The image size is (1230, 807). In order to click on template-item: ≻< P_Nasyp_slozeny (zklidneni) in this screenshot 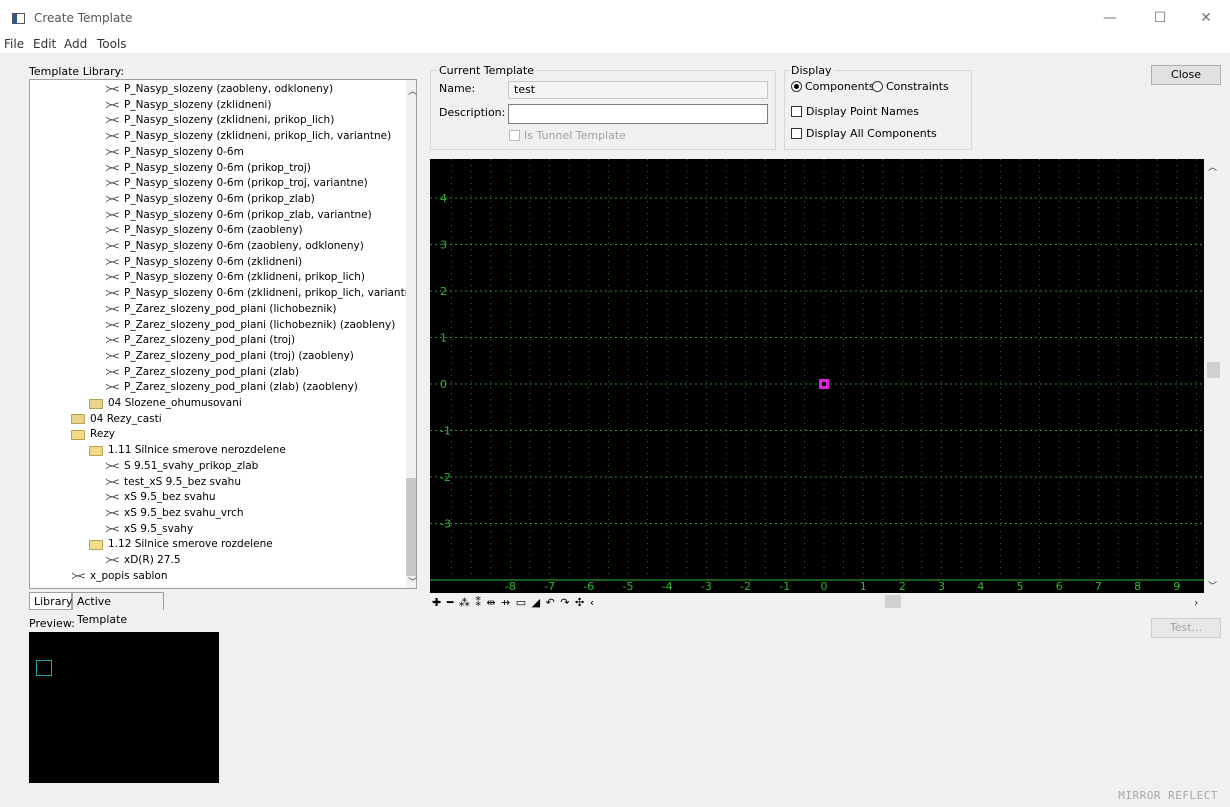, I will do `click(188, 105)`.